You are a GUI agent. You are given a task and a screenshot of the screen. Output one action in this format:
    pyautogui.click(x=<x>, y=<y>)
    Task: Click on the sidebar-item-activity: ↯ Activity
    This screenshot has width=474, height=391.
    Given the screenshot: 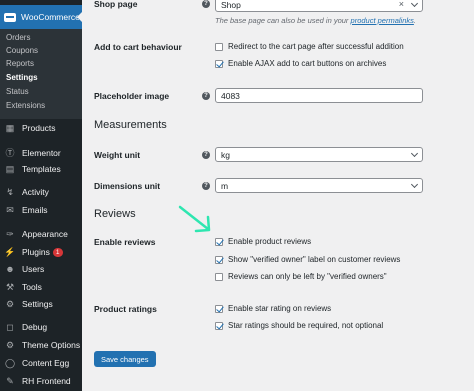 What is the action you would take?
    pyautogui.click(x=41, y=192)
    